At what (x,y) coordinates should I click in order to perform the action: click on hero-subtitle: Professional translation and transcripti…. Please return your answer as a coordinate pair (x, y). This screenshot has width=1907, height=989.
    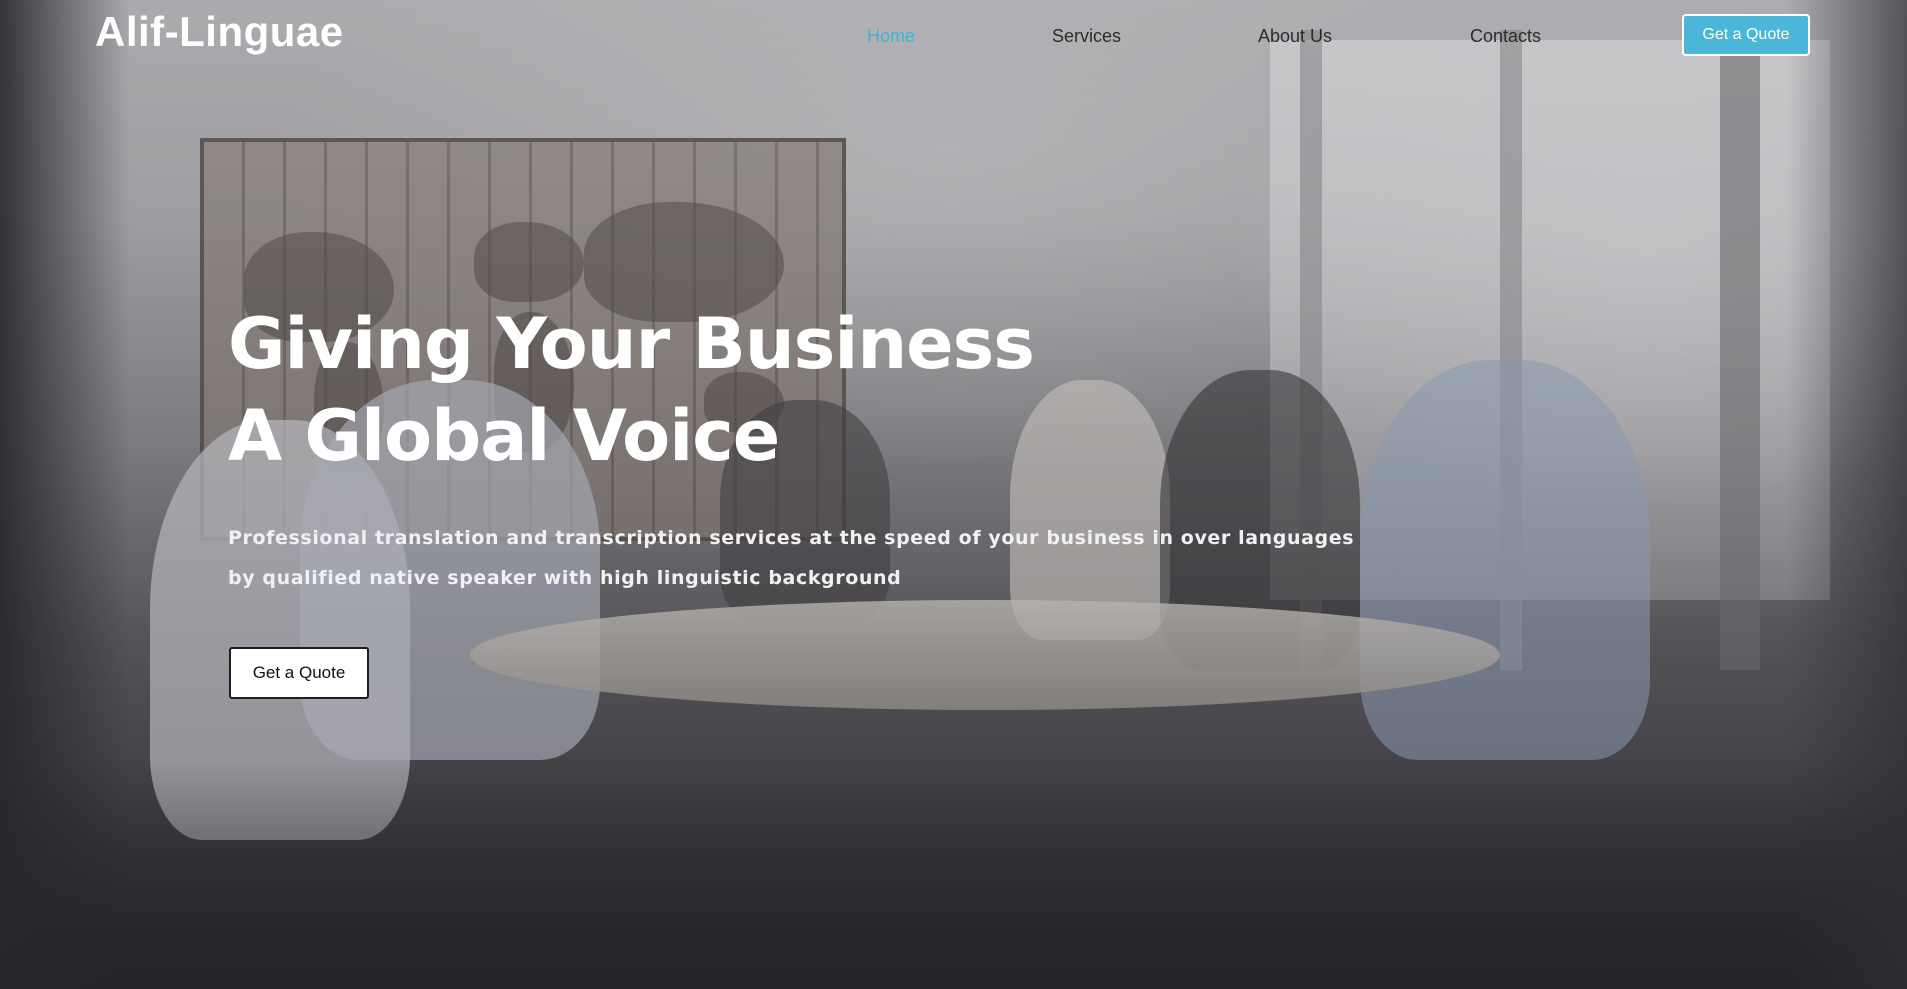
    Looking at the image, I should click on (791, 558).